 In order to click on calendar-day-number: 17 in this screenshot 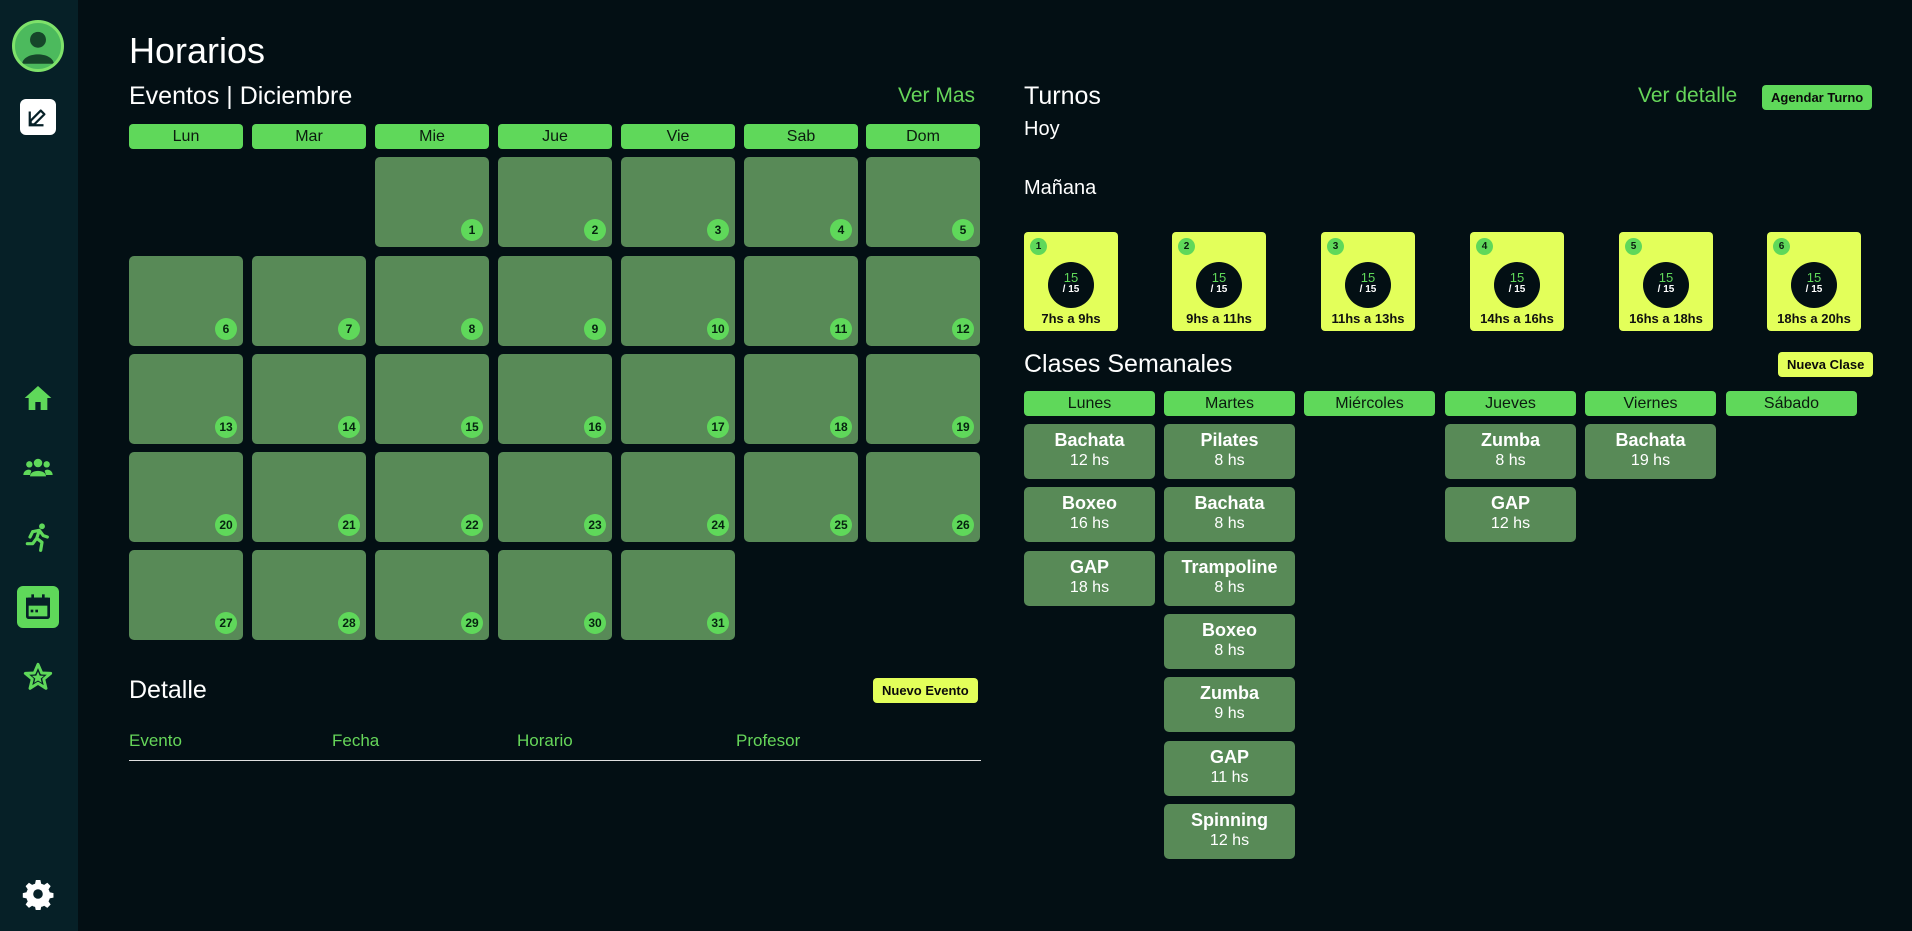, I will do `click(718, 427)`.